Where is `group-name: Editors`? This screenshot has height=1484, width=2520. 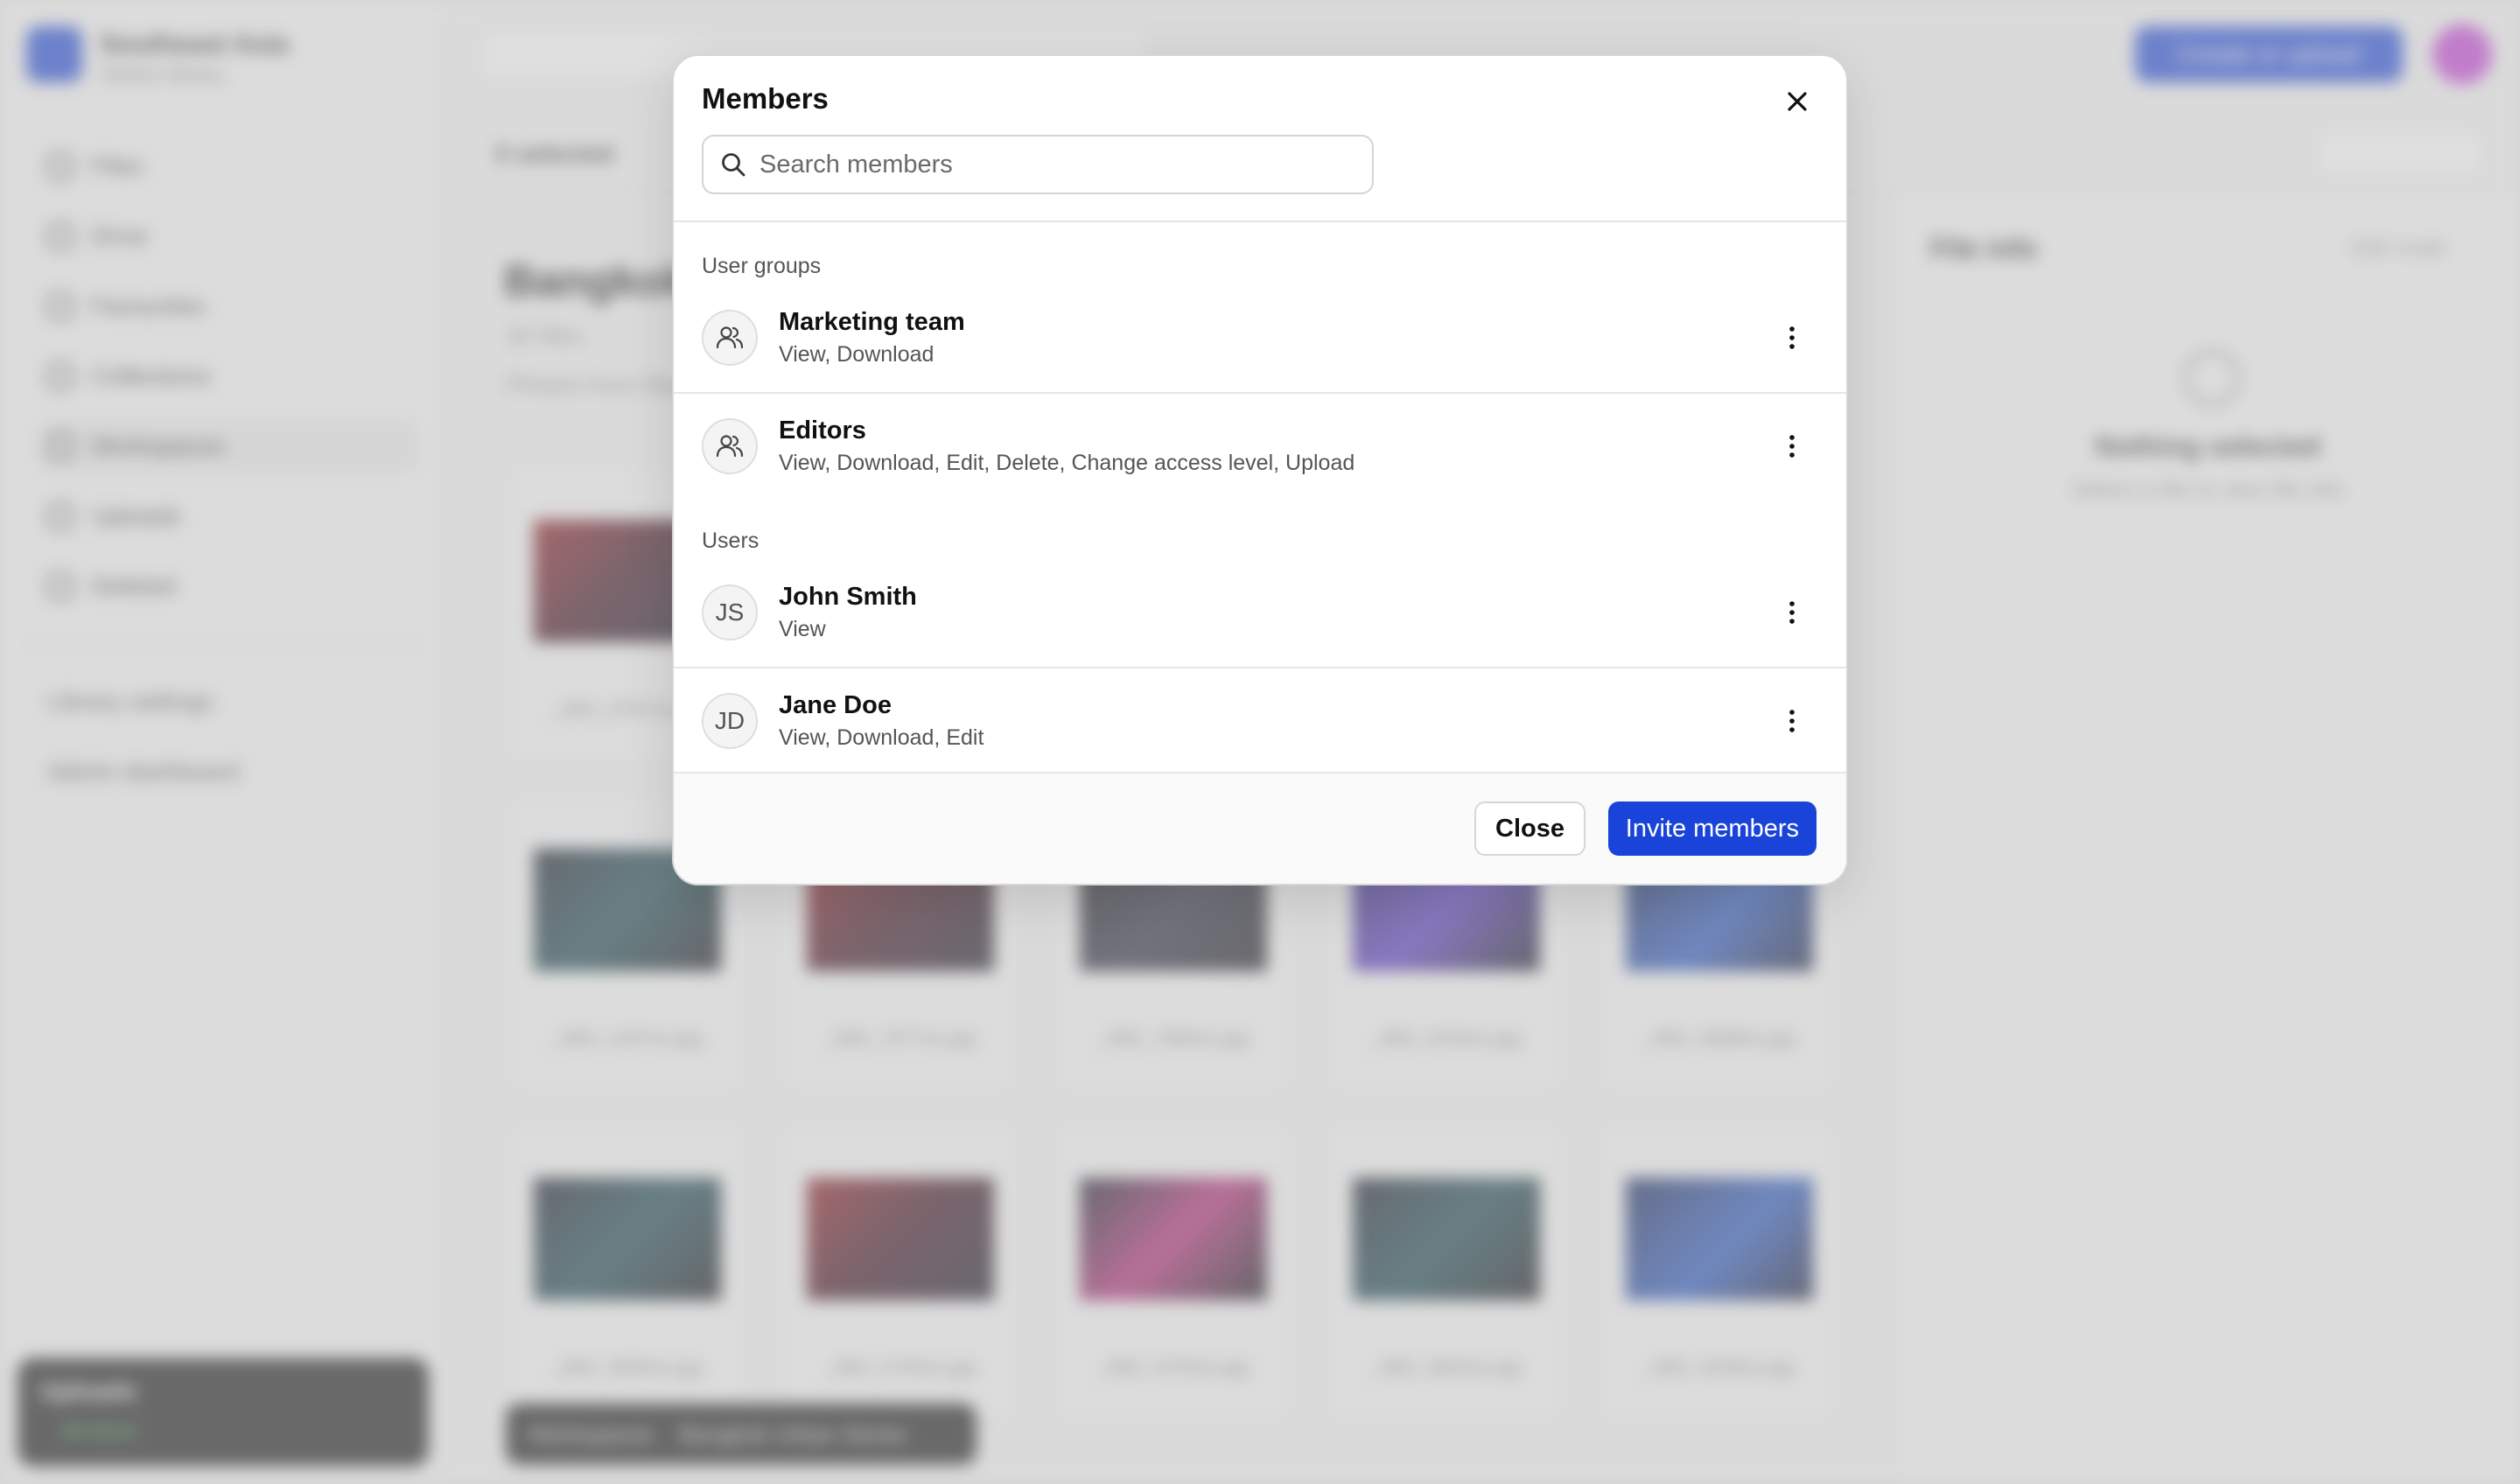 group-name: Editors is located at coordinates (822, 430).